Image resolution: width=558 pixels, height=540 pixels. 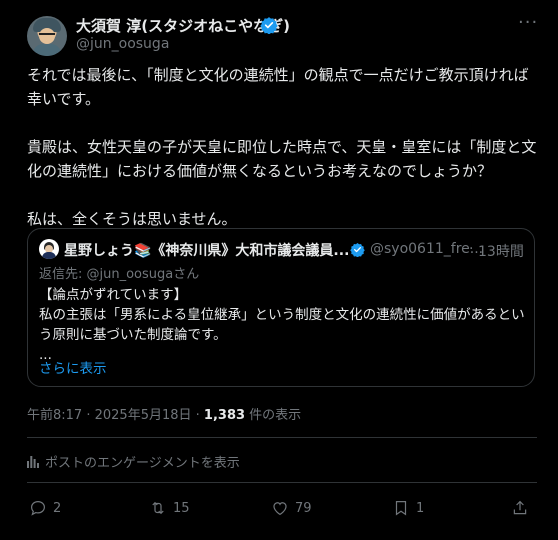 What do you see at coordinates (49, 249) in the screenshot?
I see `quoted-author-avatar` at bounding box center [49, 249].